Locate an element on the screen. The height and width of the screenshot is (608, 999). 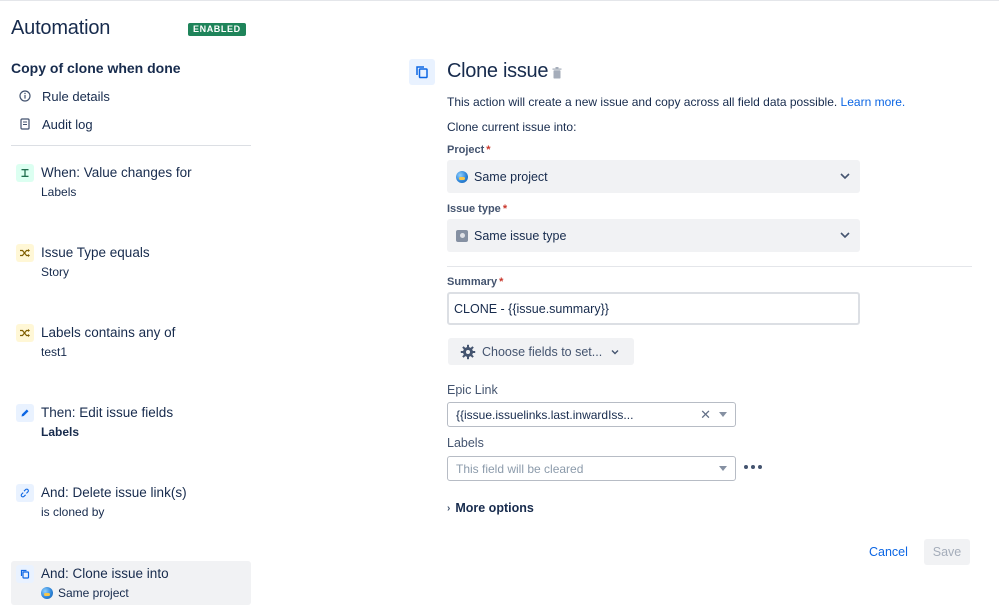
labels-select: This field will be cleared is located at coordinates (591, 468).